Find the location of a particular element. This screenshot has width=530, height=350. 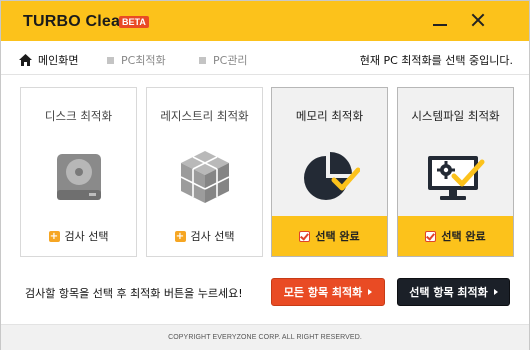

card-title: 시스템파일 최적화 is located at coordinates (455, 116).